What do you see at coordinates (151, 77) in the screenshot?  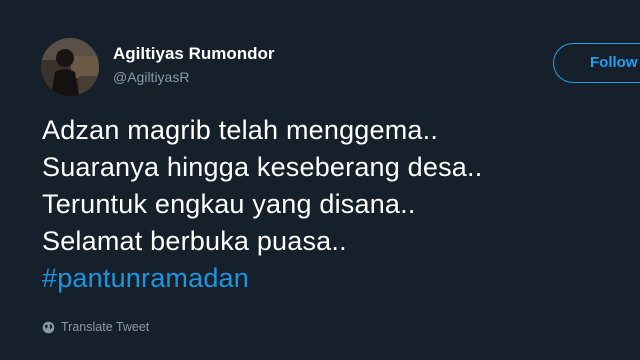 I see `author-handle: @AgiltiyasR` at bounding box center [151, 77].